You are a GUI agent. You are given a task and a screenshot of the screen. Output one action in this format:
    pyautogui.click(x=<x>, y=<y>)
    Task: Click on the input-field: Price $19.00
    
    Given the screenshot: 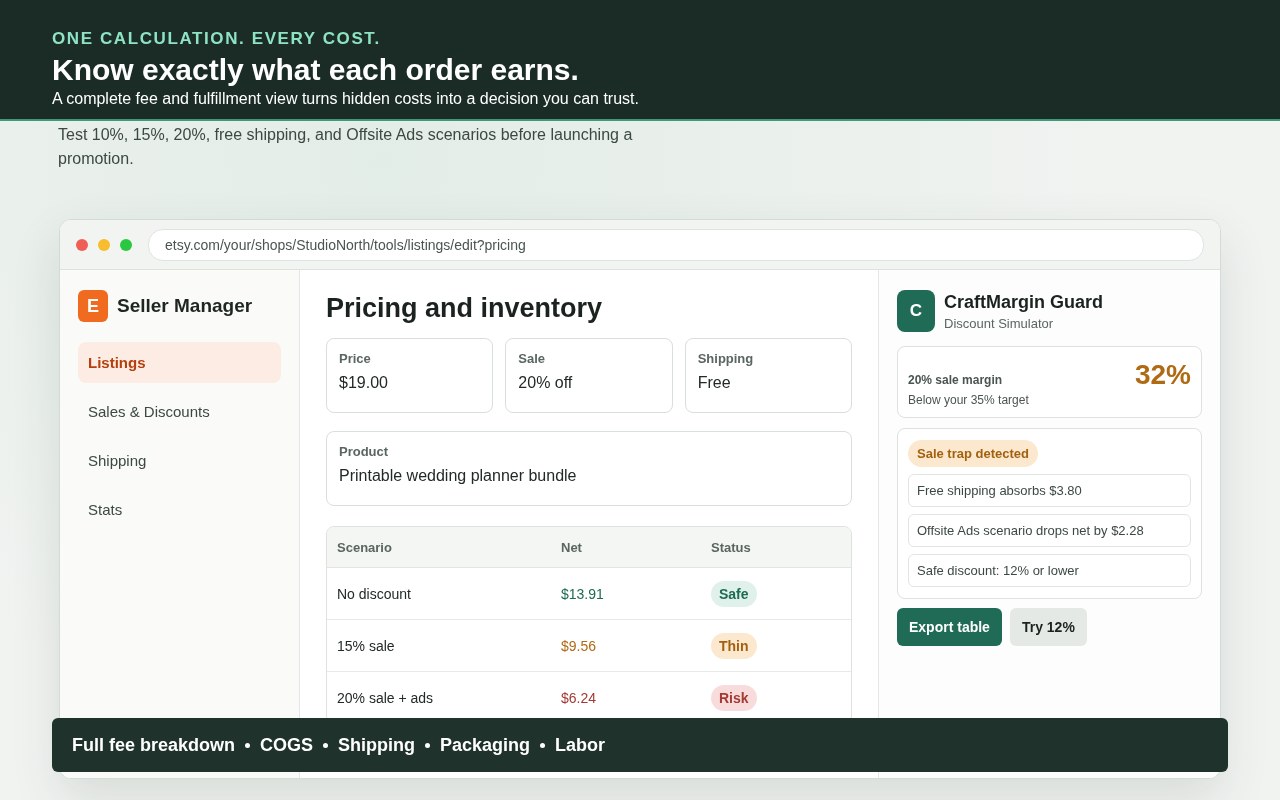 What is the action you would take?
    pyautogui.click(x=410, y=375)
    